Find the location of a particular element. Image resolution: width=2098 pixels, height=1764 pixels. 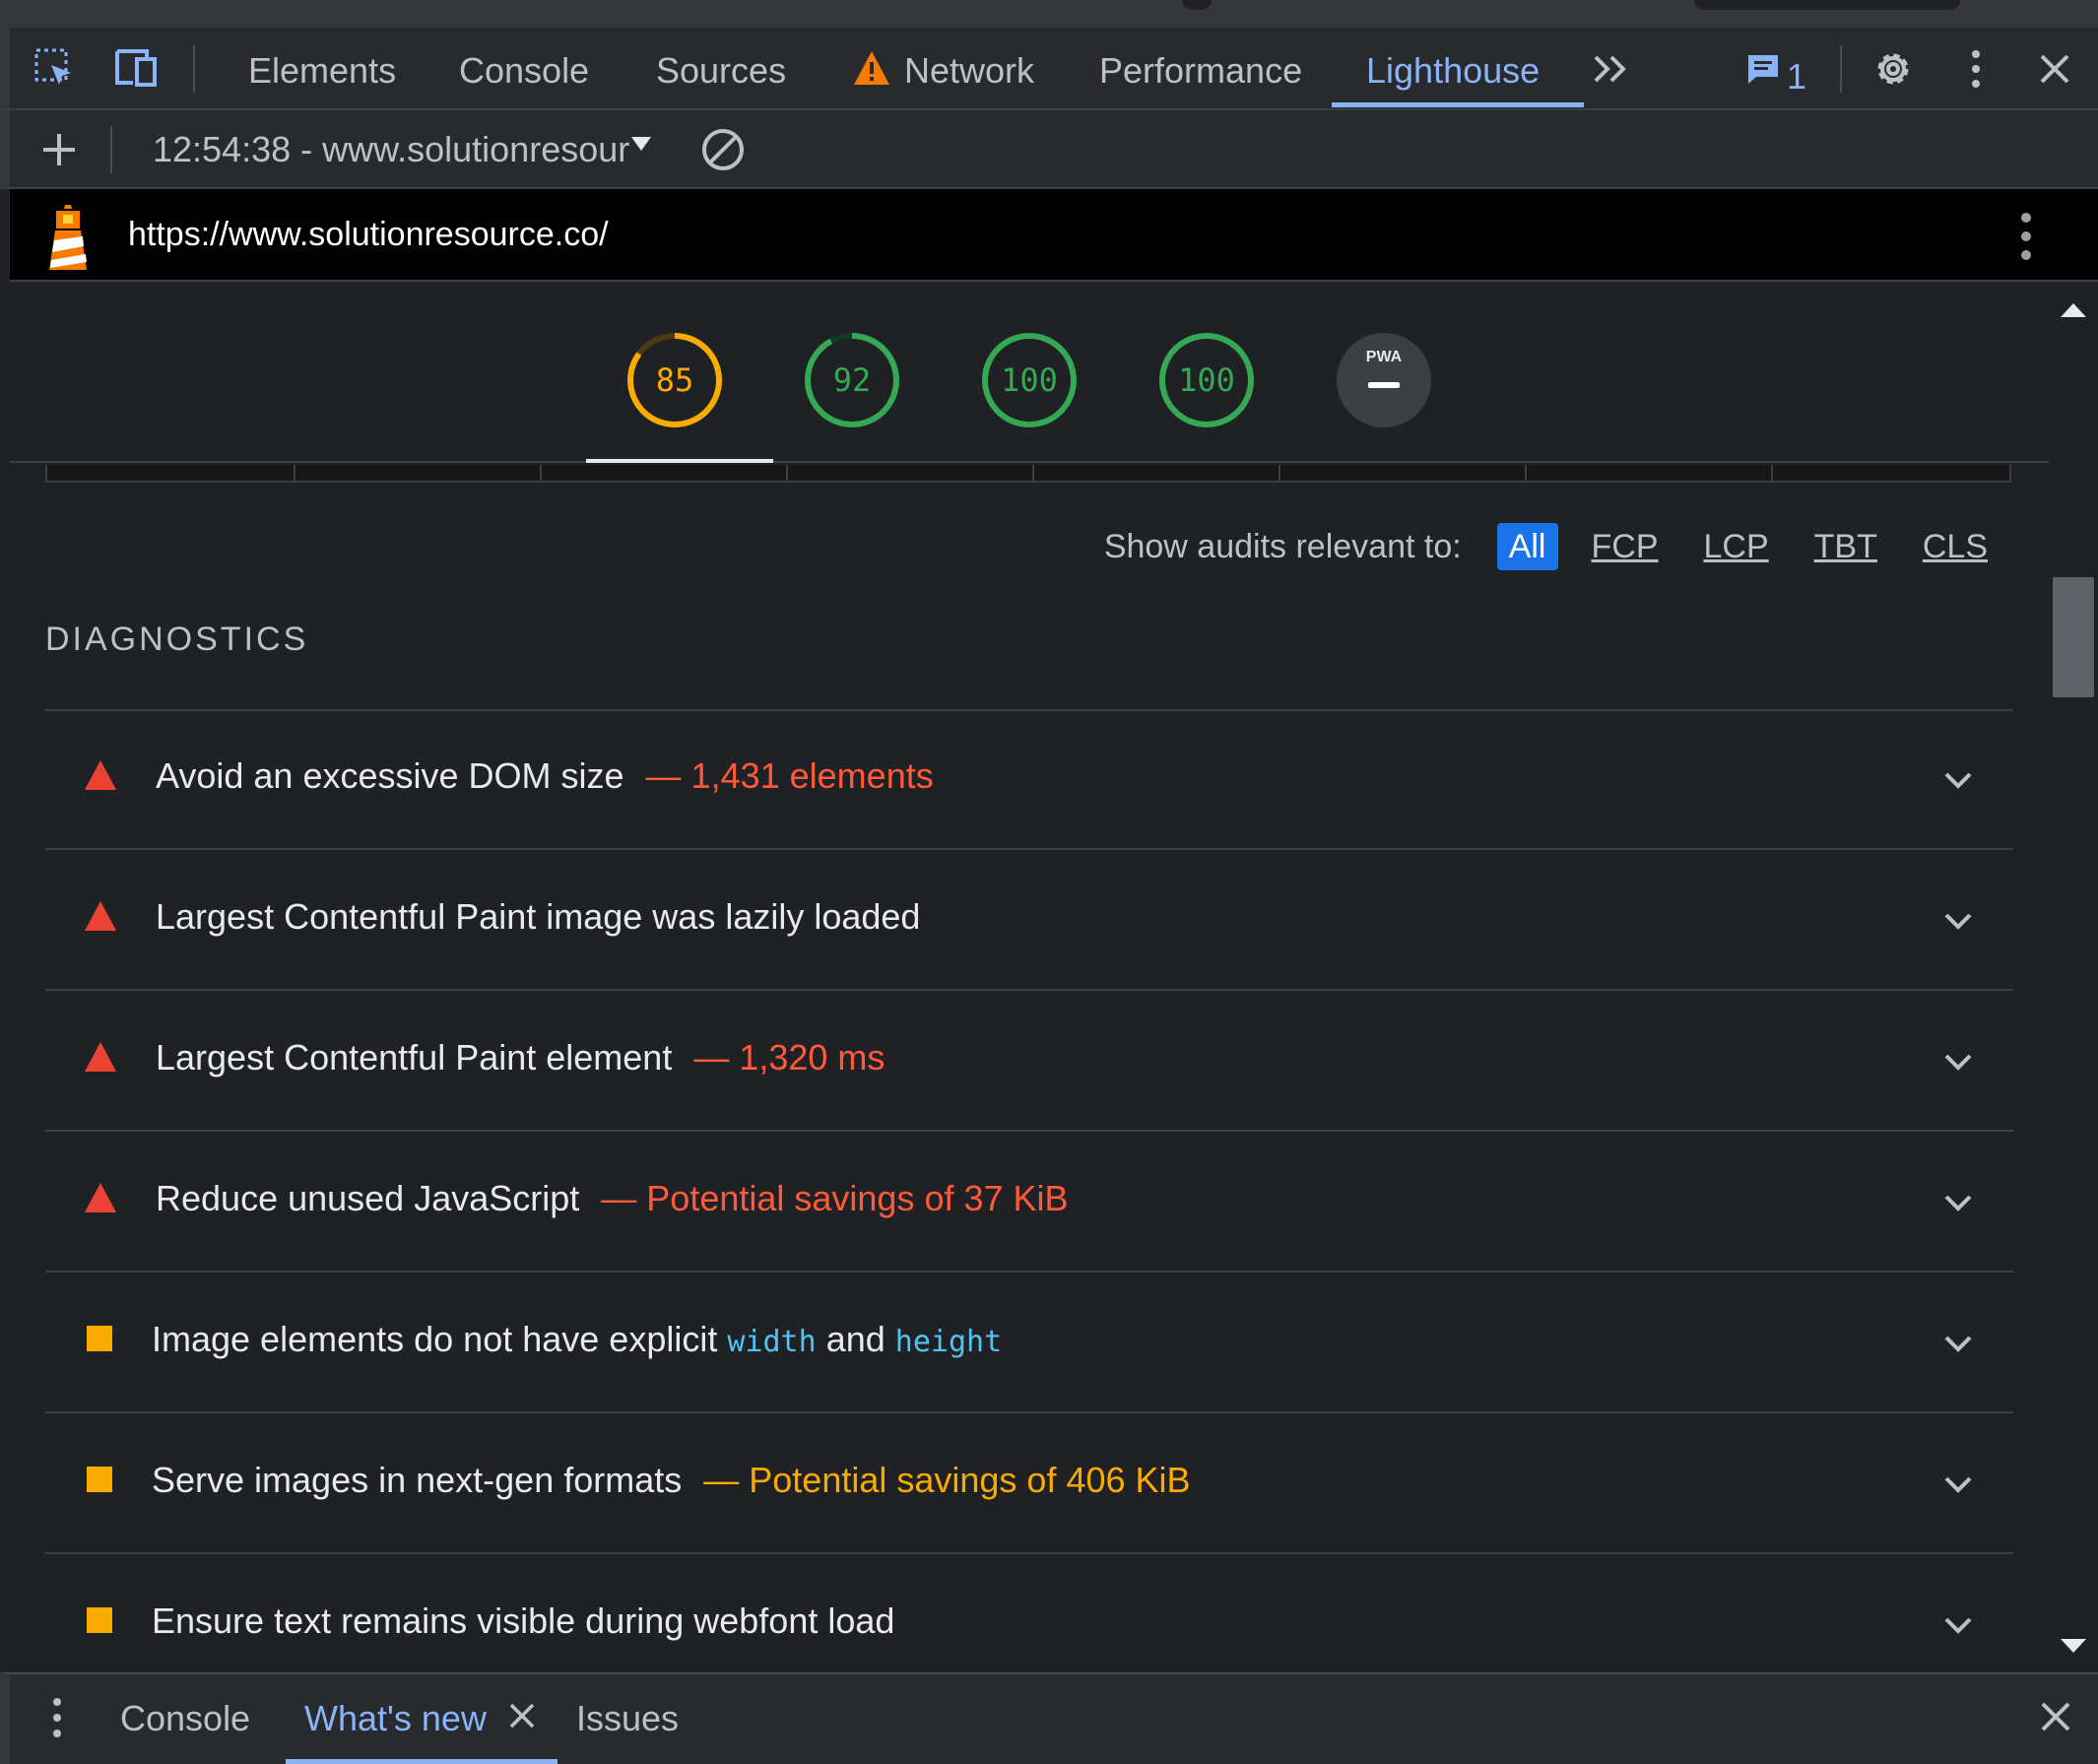

tab-console: Console is located at coordinates (524, 71).